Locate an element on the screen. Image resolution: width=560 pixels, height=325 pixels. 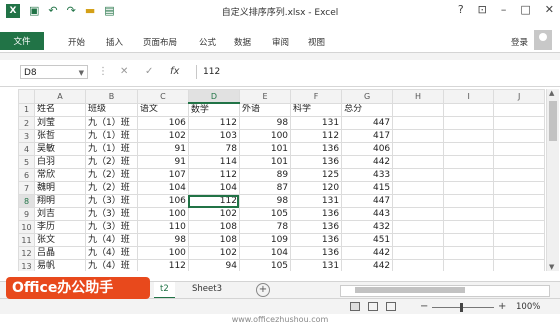
row-header: 12 is located at coordinates (26, 253).